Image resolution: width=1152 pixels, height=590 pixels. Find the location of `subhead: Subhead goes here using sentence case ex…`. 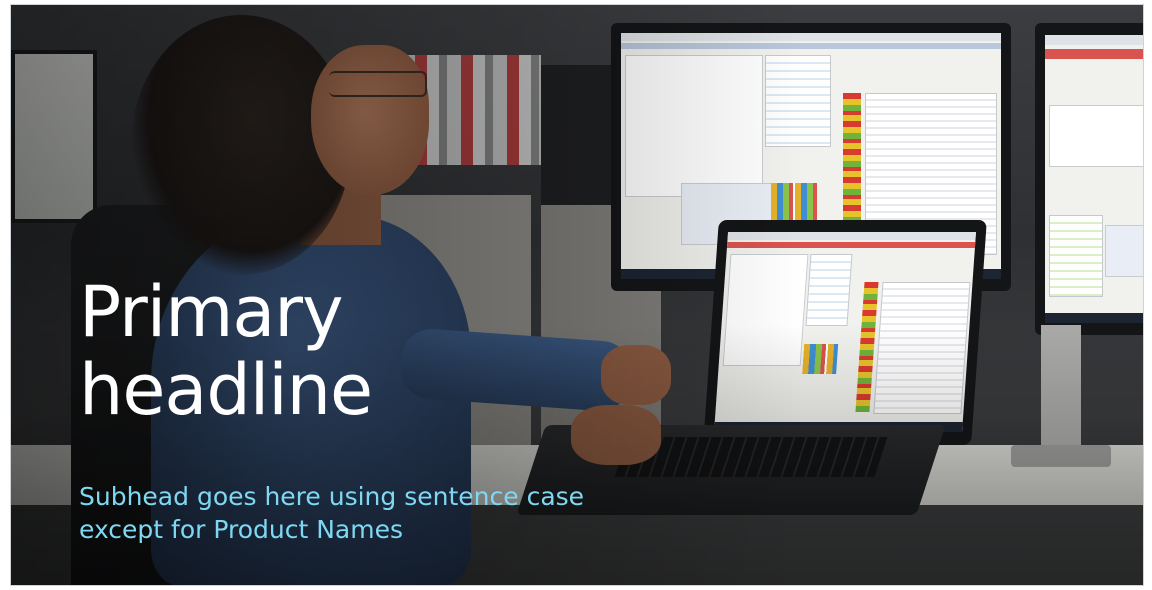

subhead: Subhead goes here using sentence case ex… is located at coordinates (332, 513).